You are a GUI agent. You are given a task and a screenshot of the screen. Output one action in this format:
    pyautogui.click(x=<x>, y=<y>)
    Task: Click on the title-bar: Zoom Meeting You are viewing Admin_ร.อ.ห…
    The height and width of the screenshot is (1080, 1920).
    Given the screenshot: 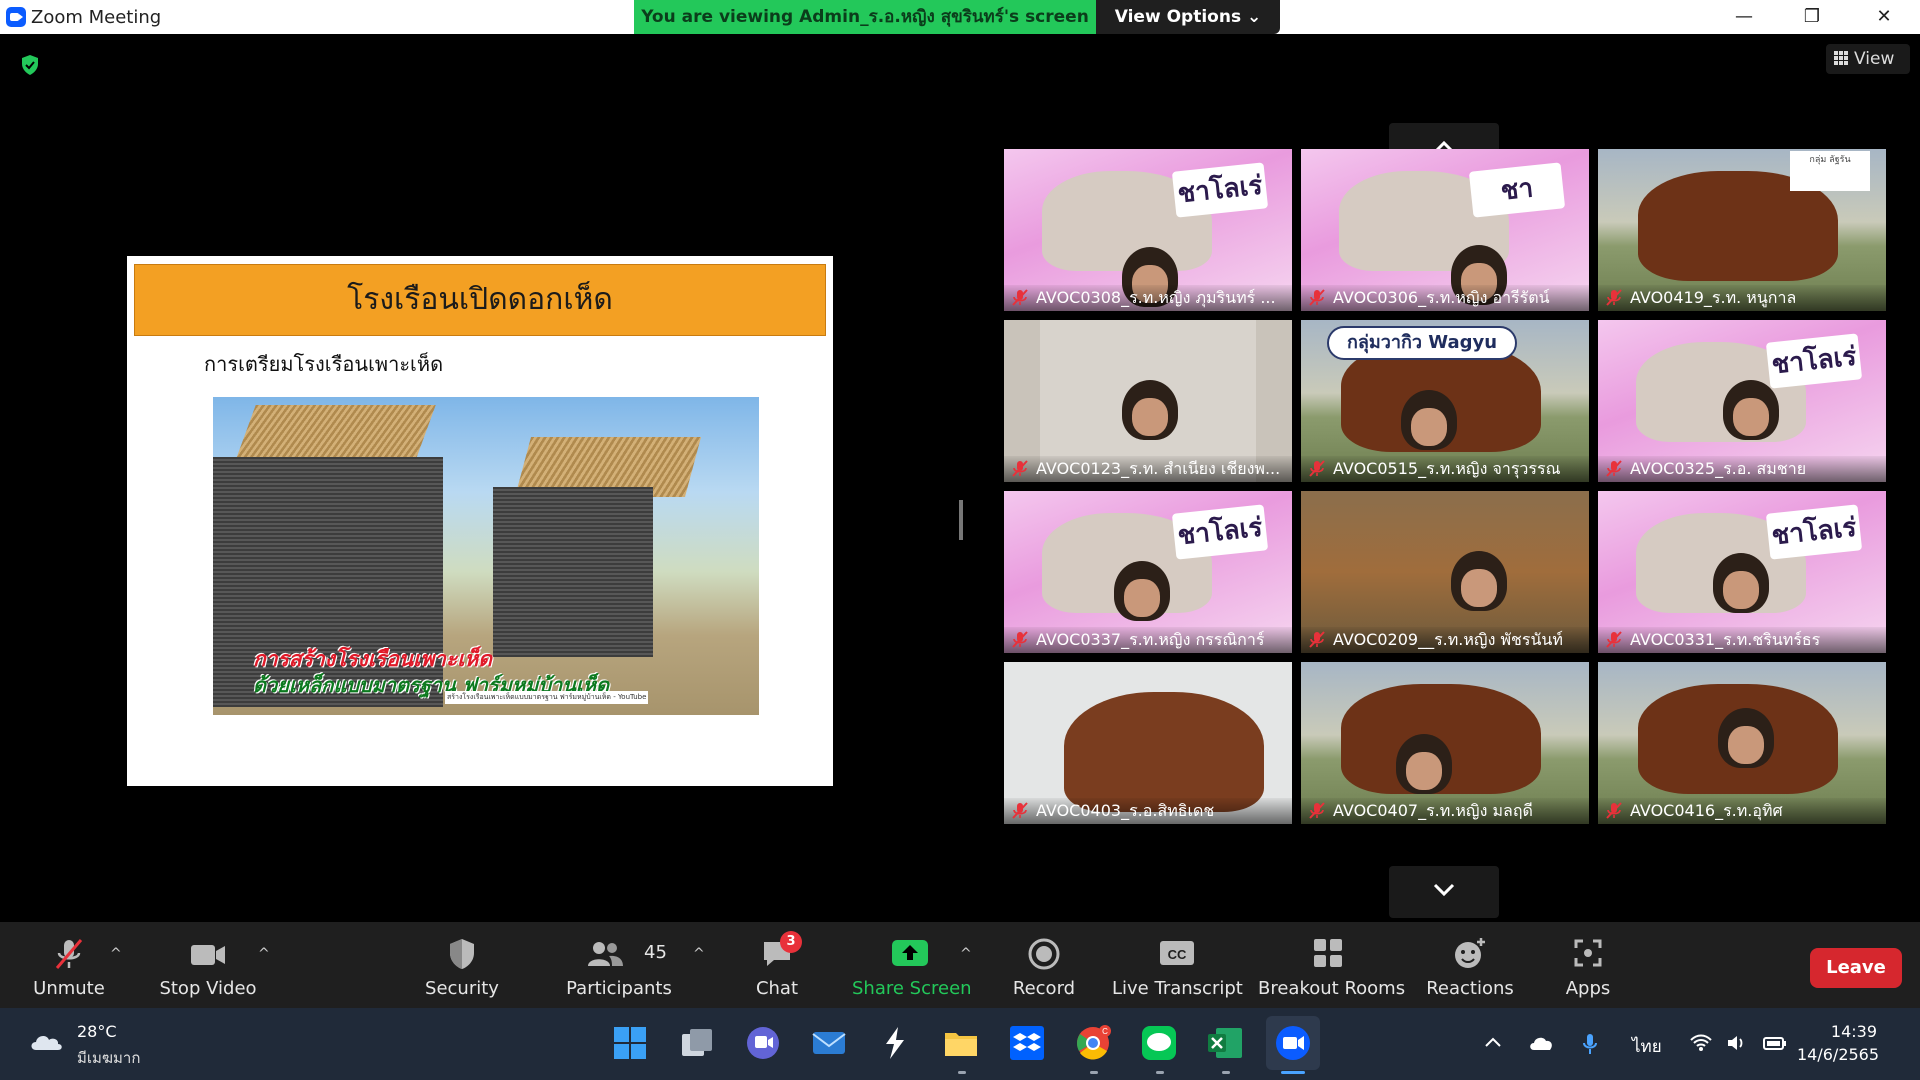 What is the action you would take?
    pyautogui.click(x=960, y=17)
    